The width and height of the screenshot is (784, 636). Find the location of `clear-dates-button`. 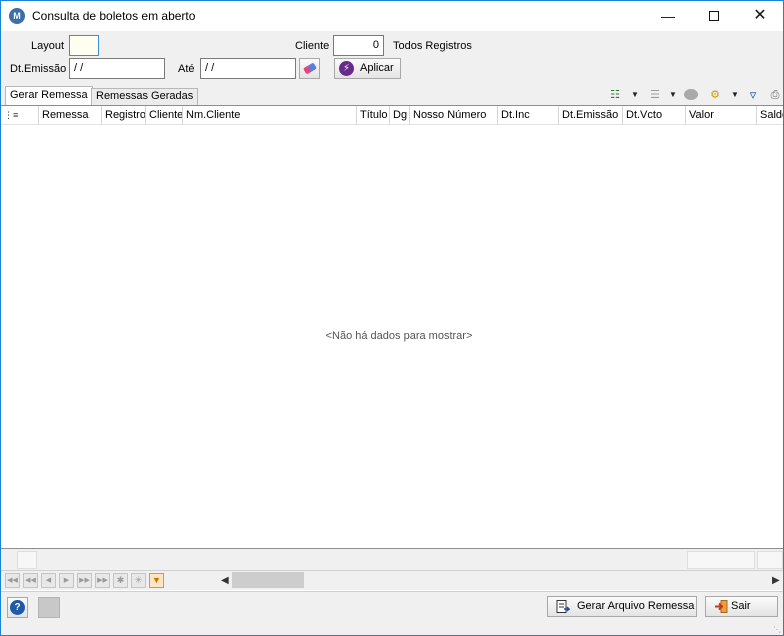

clear-dates-button is located at coordinates (309, 68).